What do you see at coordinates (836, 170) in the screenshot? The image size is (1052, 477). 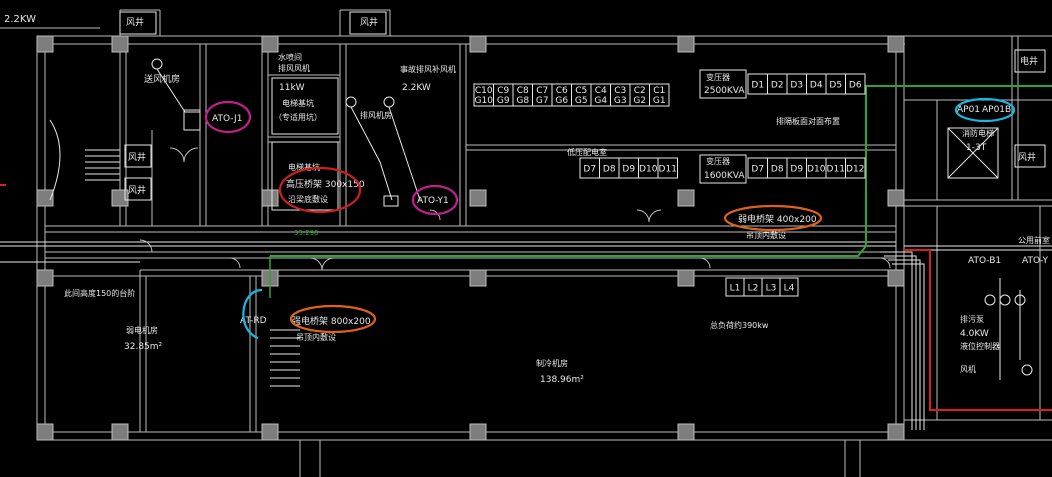 I see `d-cabinet-mid-right-label: D11` at bounding box center [836, 170].